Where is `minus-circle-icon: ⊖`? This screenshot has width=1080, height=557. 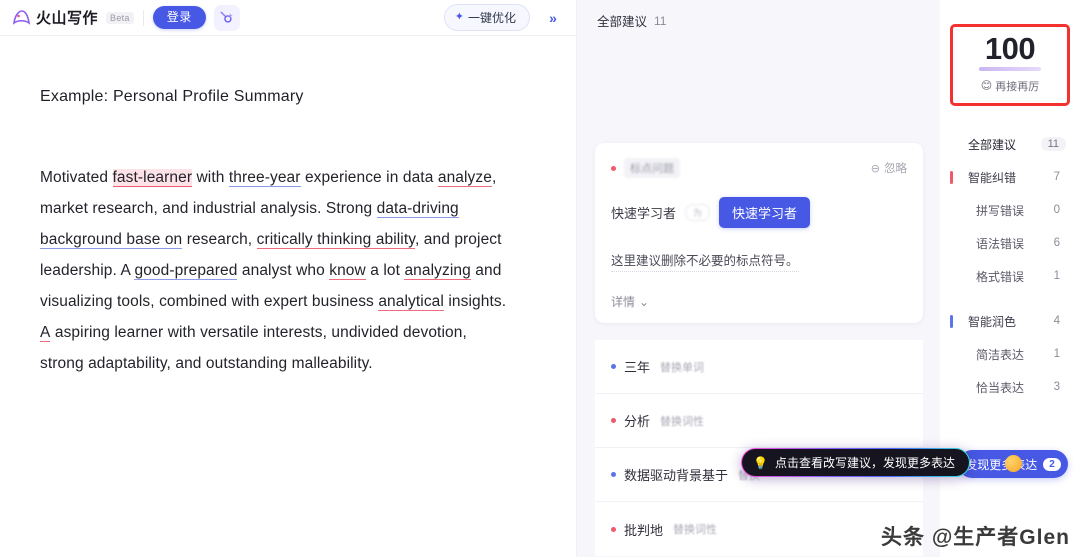
minus-circle-icon: ⊖ is located at coordinates (875, 168).